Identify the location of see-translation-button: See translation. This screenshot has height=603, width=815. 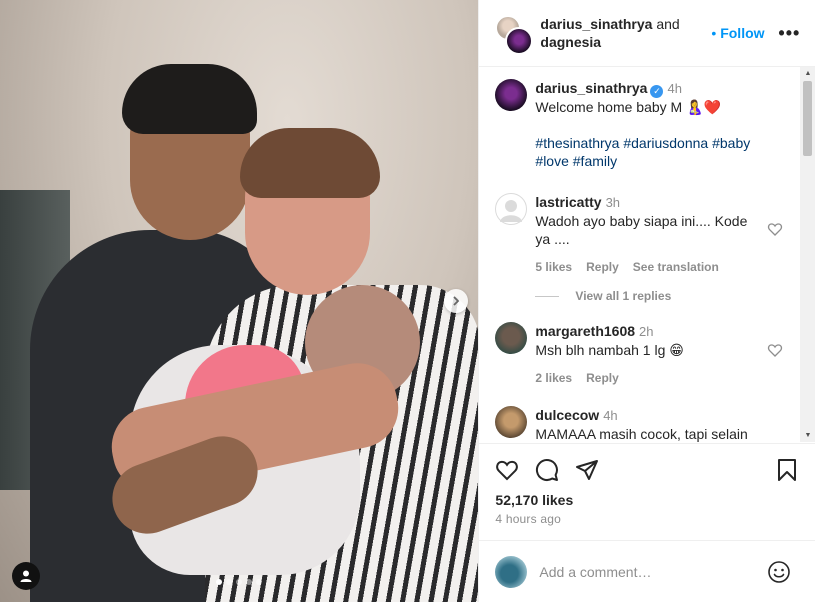
(676, 267).